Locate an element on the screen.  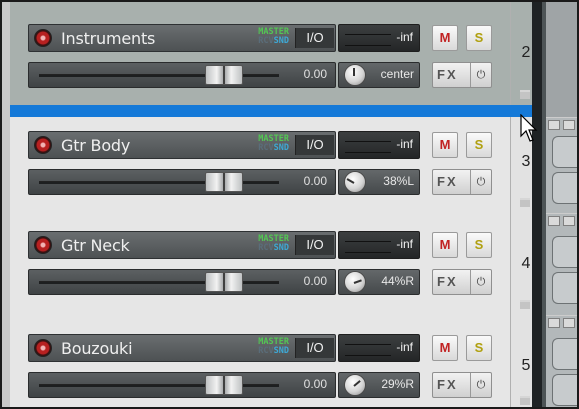
pan-value: 29%R is located at coordinates (397, 384).